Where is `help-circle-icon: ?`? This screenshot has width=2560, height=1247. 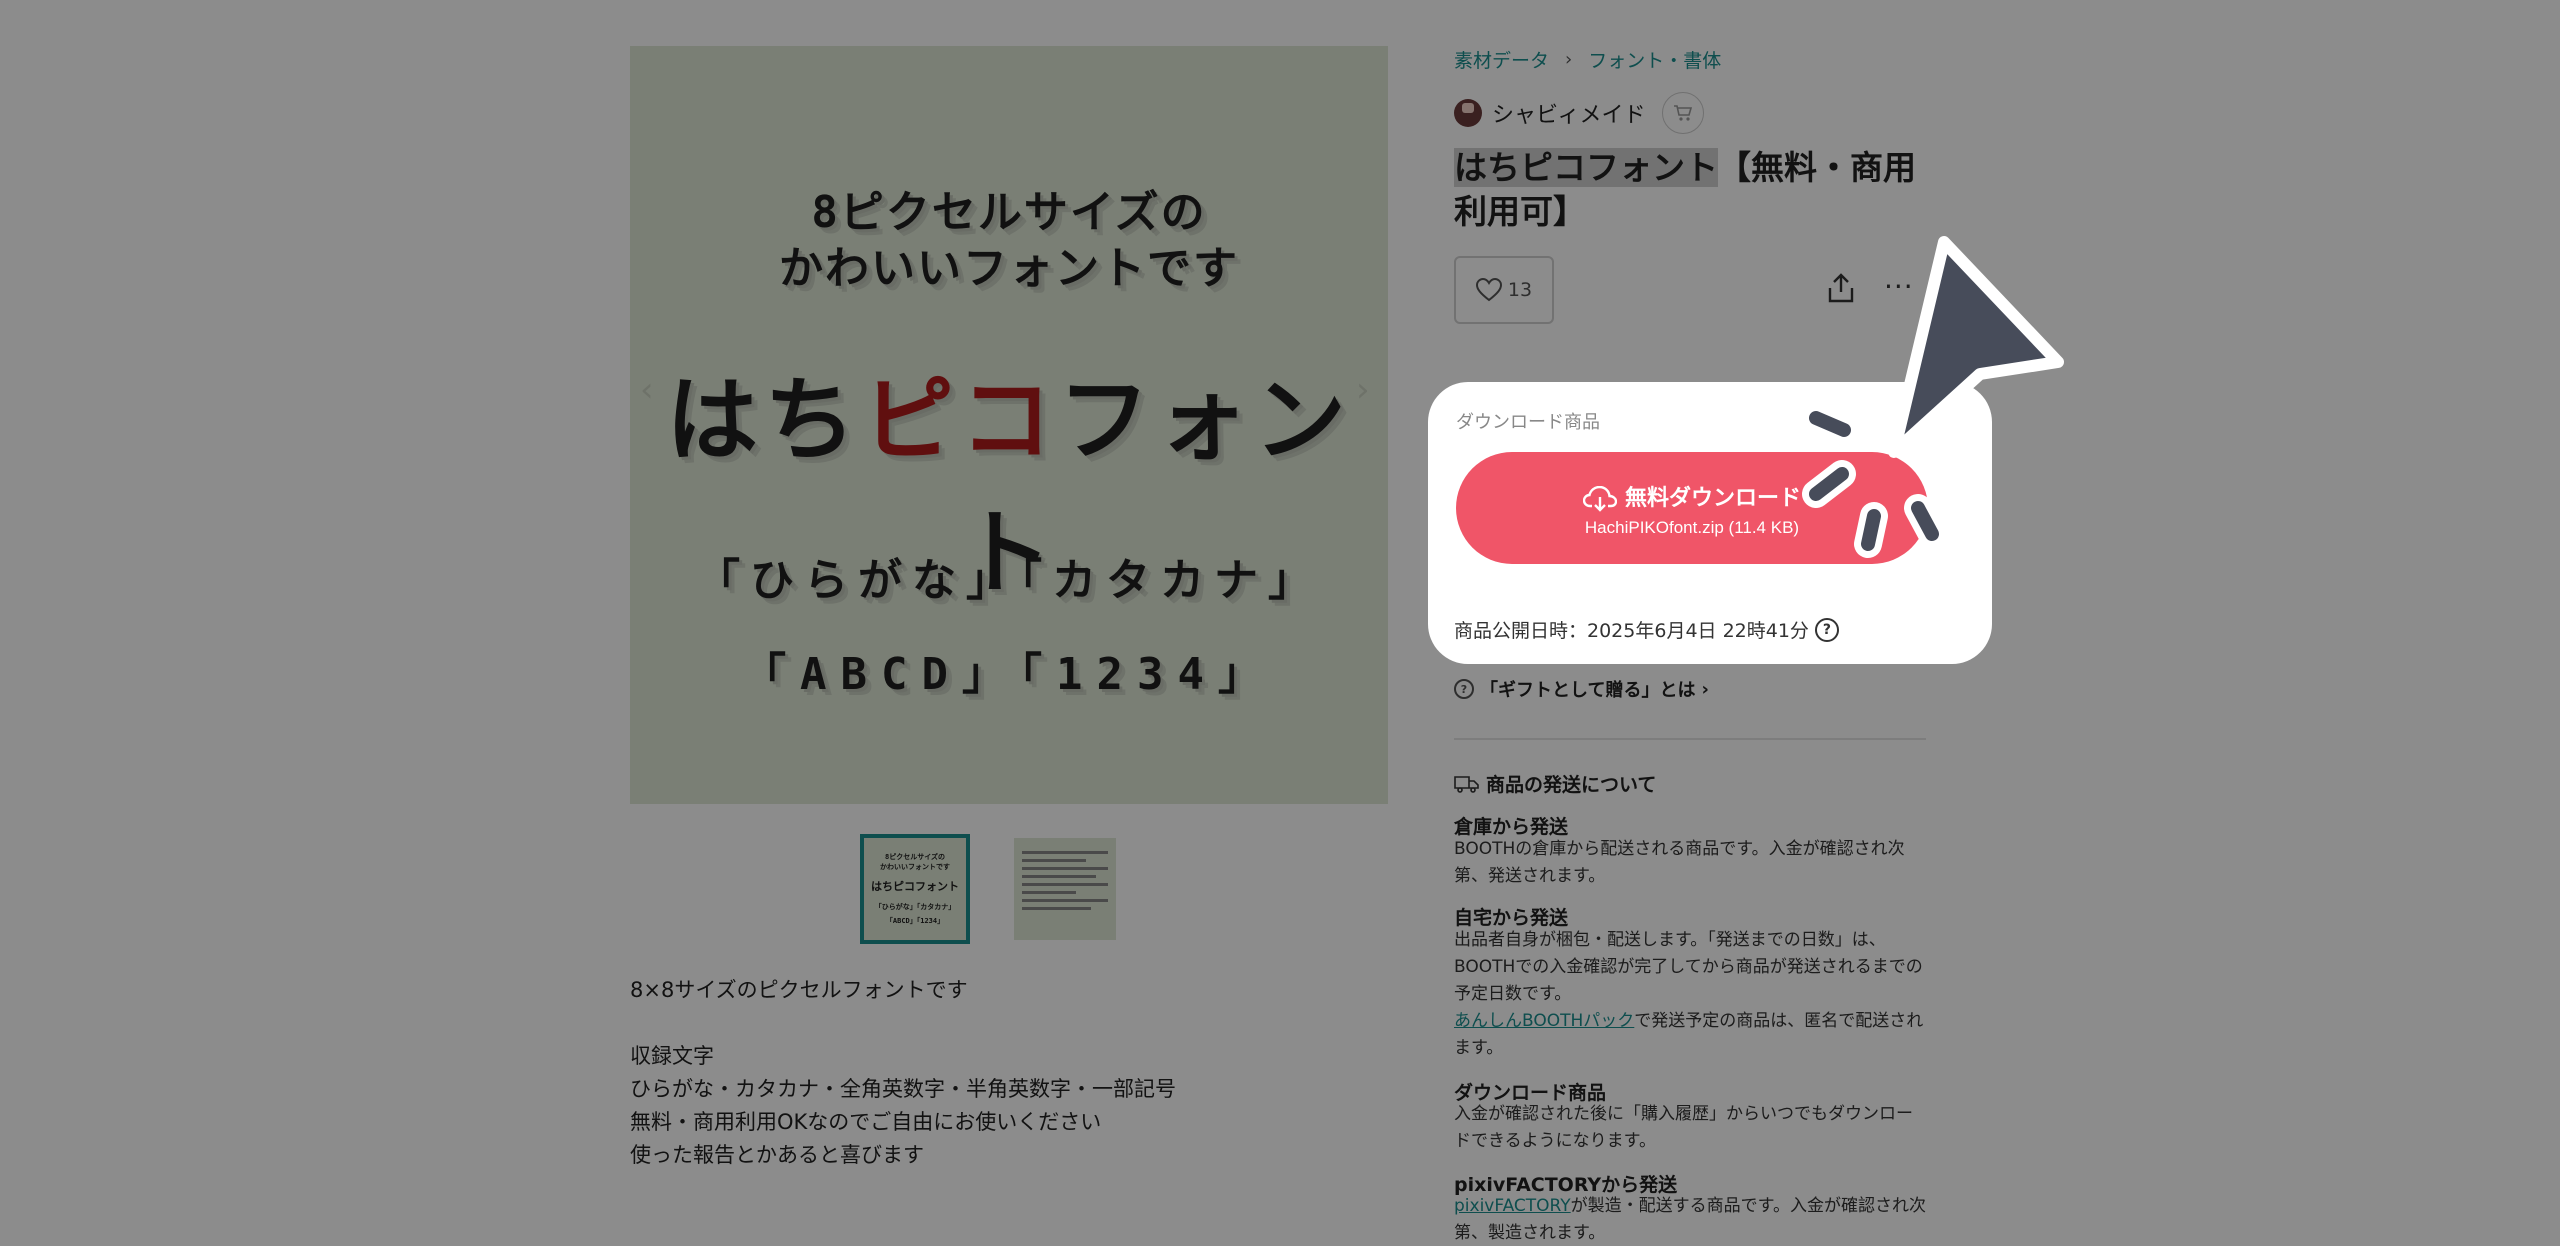 help-circle-icon: ? is located at coordinates (1464, 689).